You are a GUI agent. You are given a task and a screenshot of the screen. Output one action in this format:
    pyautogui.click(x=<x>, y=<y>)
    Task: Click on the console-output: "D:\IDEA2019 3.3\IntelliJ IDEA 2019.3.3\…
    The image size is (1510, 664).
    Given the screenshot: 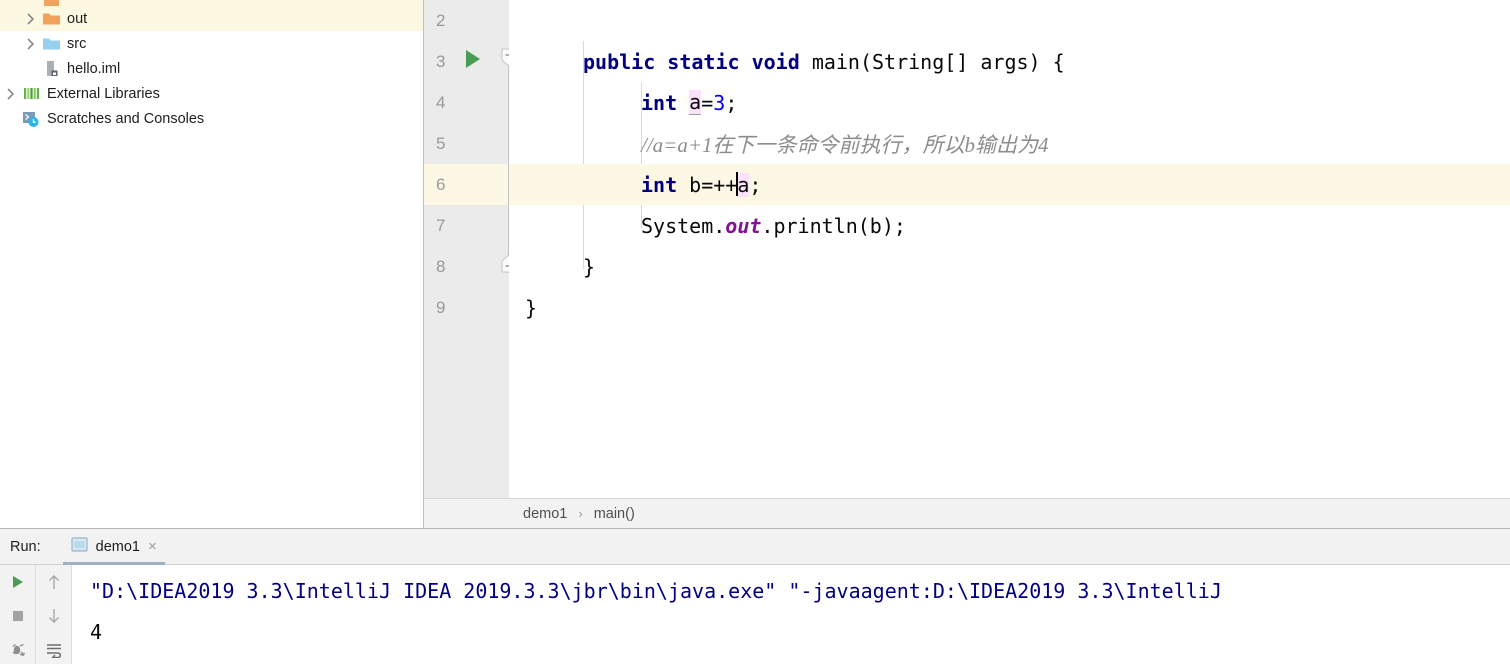 What is the action you would take?
    pyautogui.click(x=791, y=614)
    